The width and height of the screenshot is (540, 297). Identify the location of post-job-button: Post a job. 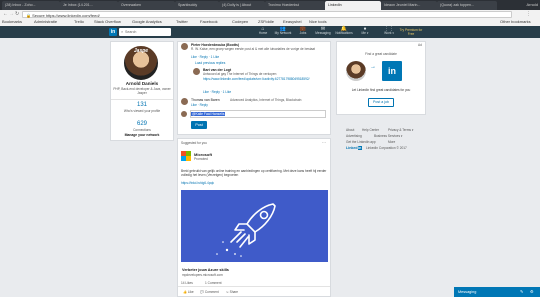
(381, 102).